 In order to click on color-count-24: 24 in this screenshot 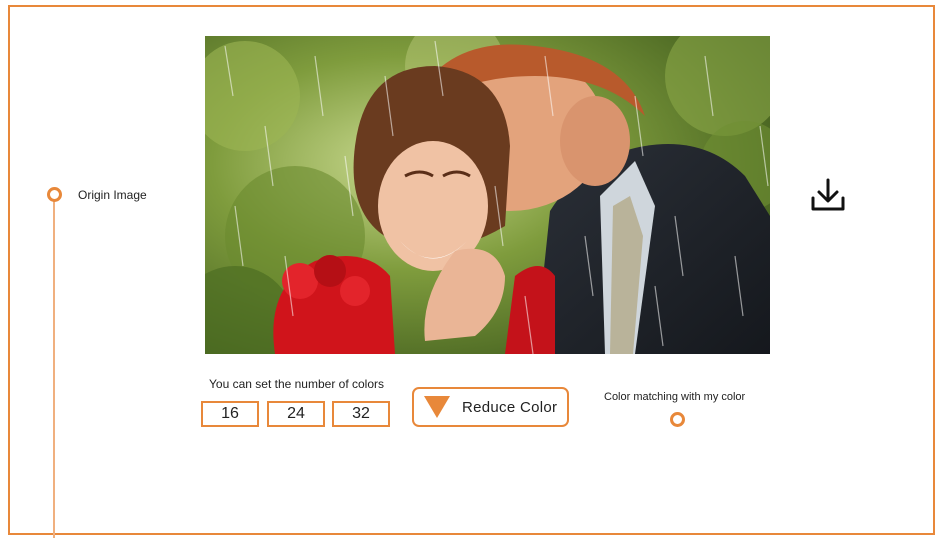, I will do `click(296, 414)`.